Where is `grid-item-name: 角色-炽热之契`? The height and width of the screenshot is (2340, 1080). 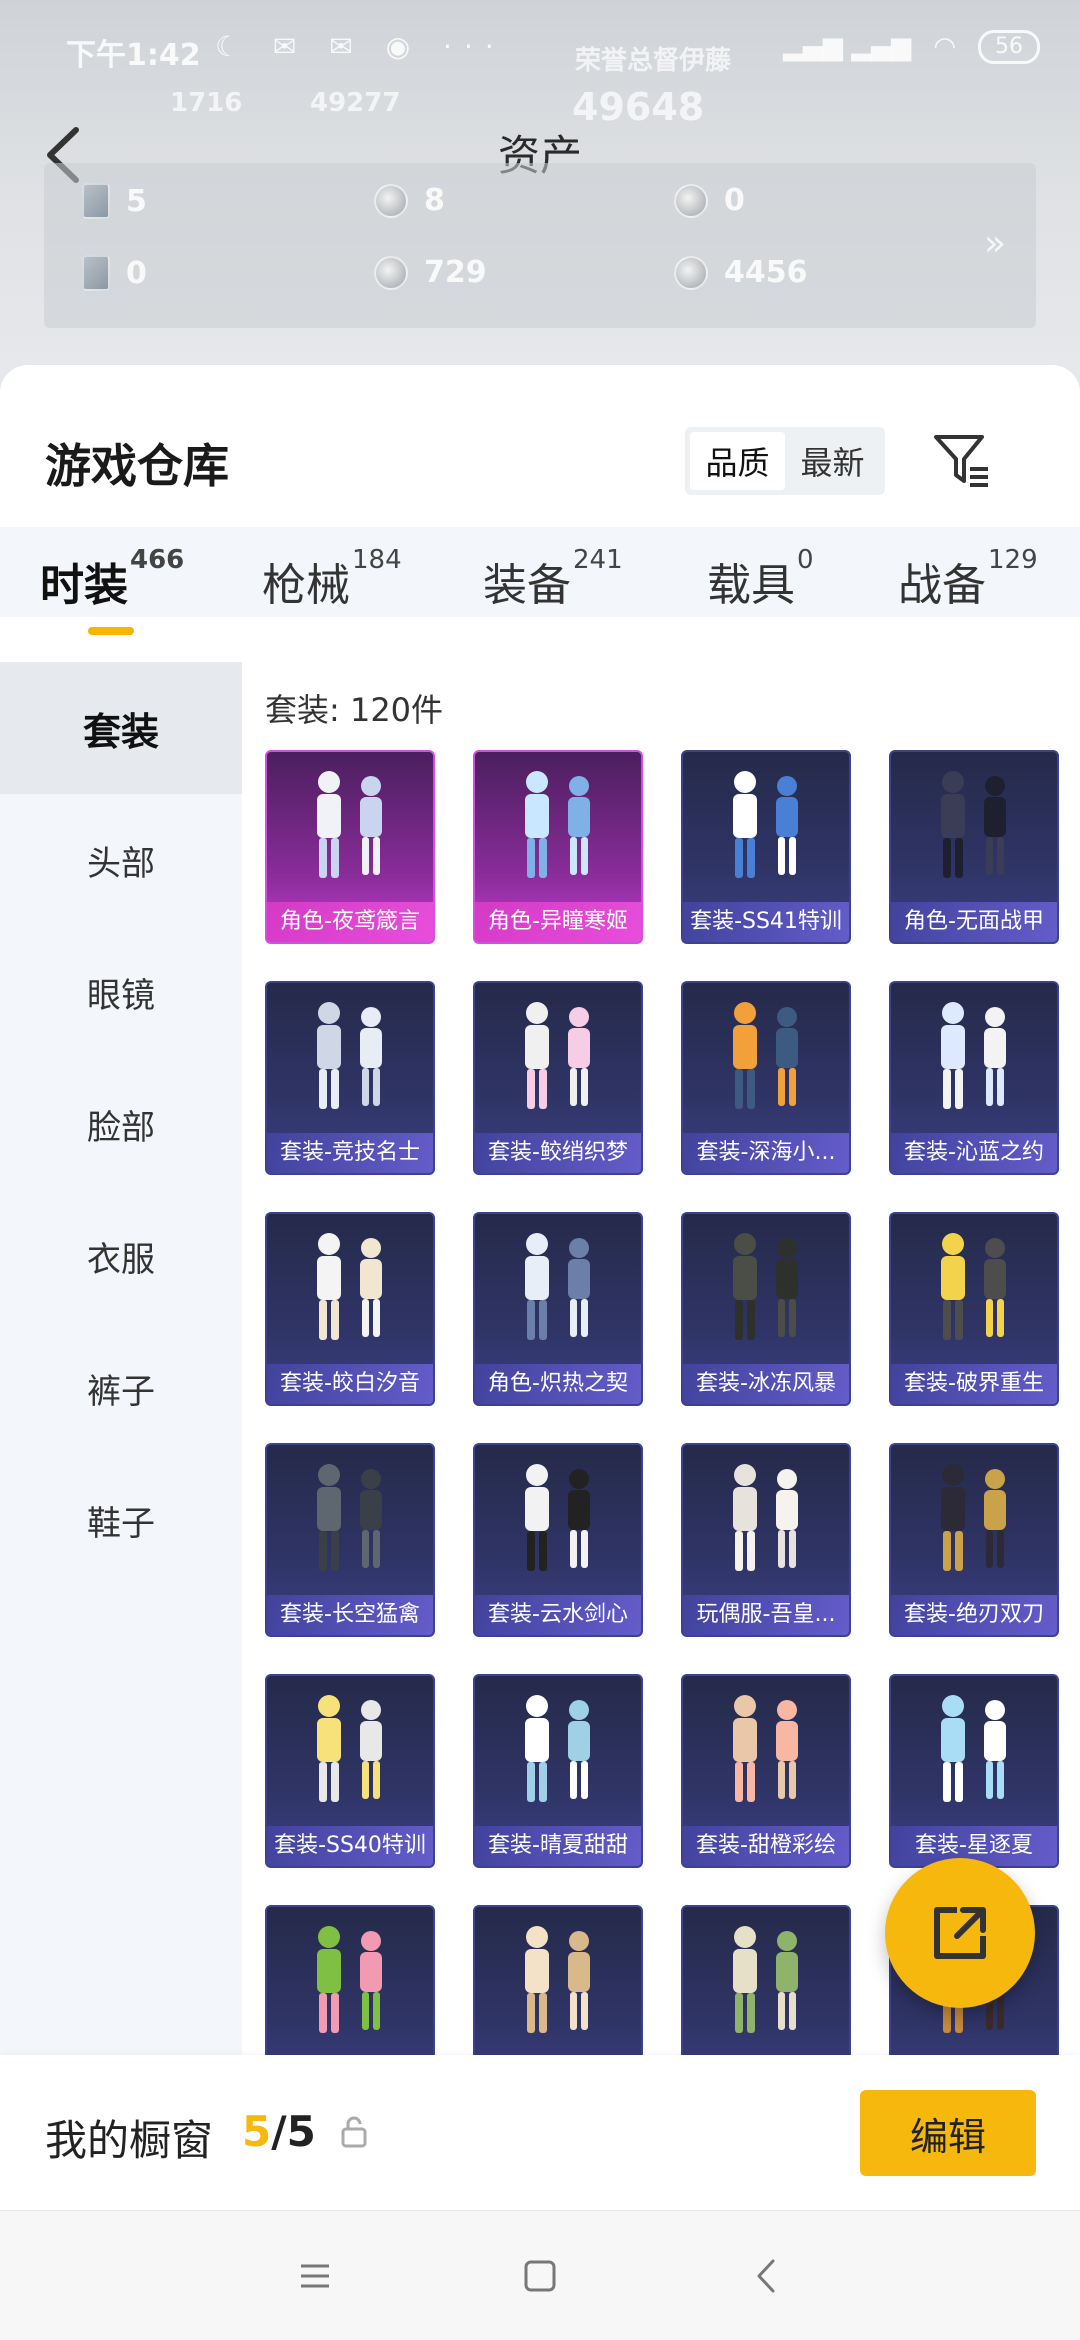
grid-item-name: 角色-炽热之契 is located at coordinates (558, 1384).